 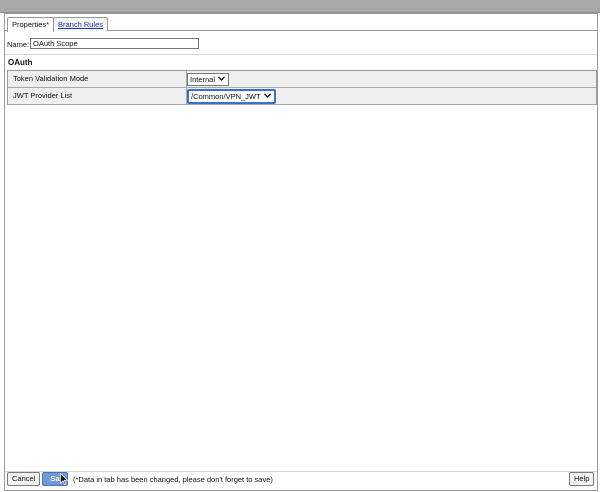 What do you see at coordinates (64, 478) in the screenshot?
I see `mouse-pointer-icon` at bounding box center [64, 478].